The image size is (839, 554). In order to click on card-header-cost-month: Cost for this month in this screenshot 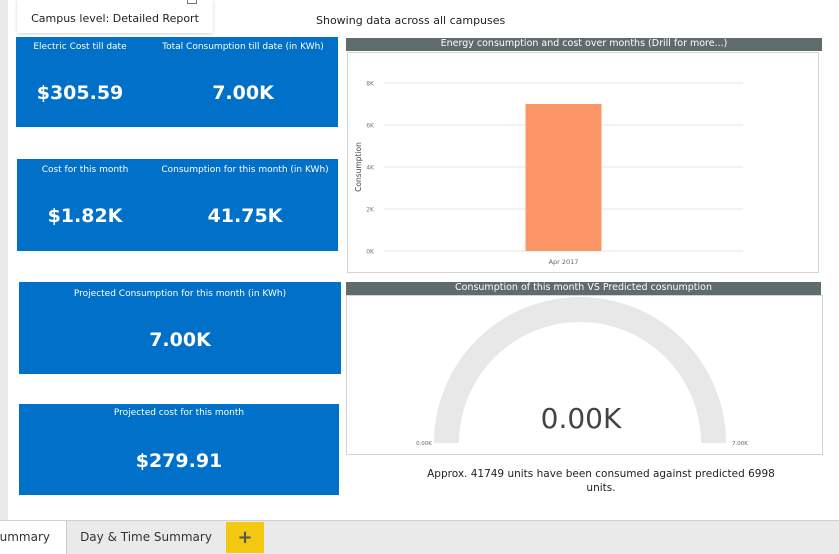, I will do `click(85, 170)`.